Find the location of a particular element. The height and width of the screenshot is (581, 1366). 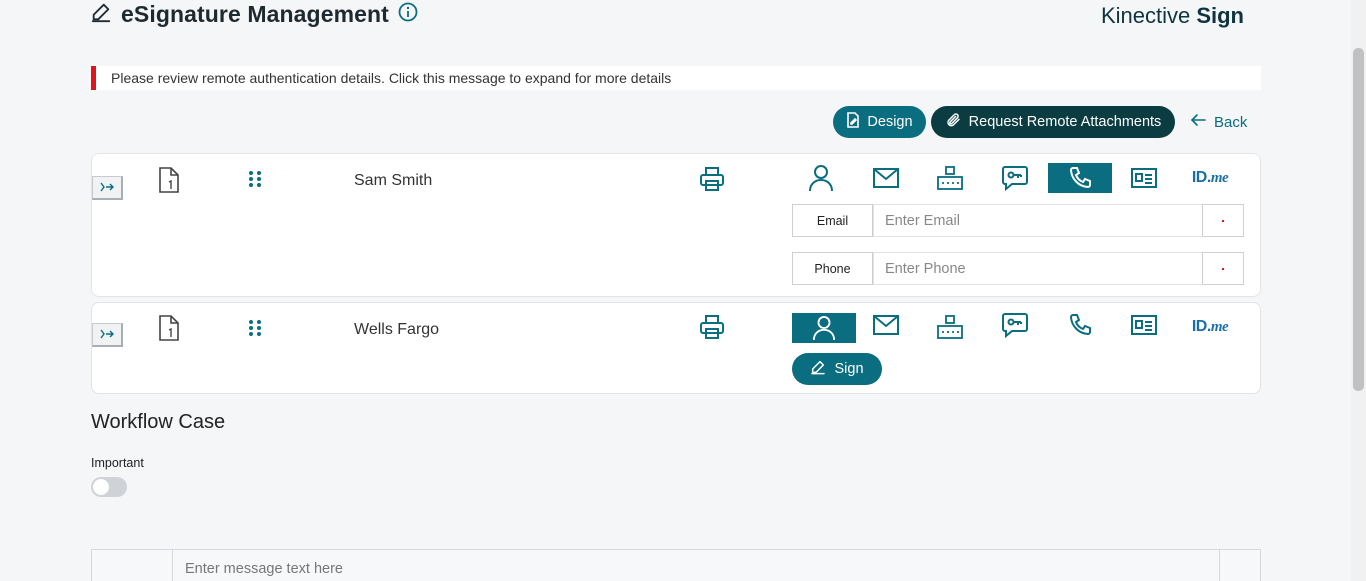

signer-name: Sam Smith is located at coordinates (393, 180).